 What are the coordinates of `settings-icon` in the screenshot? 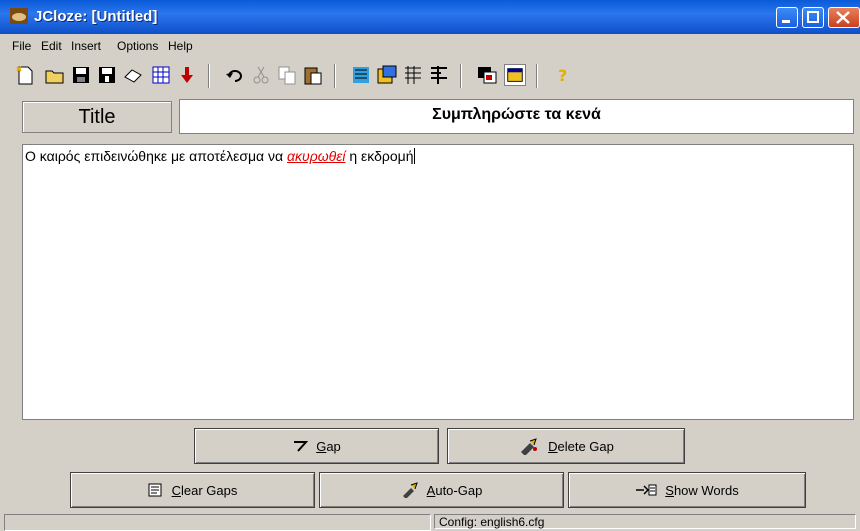 It's located at (515, 75).